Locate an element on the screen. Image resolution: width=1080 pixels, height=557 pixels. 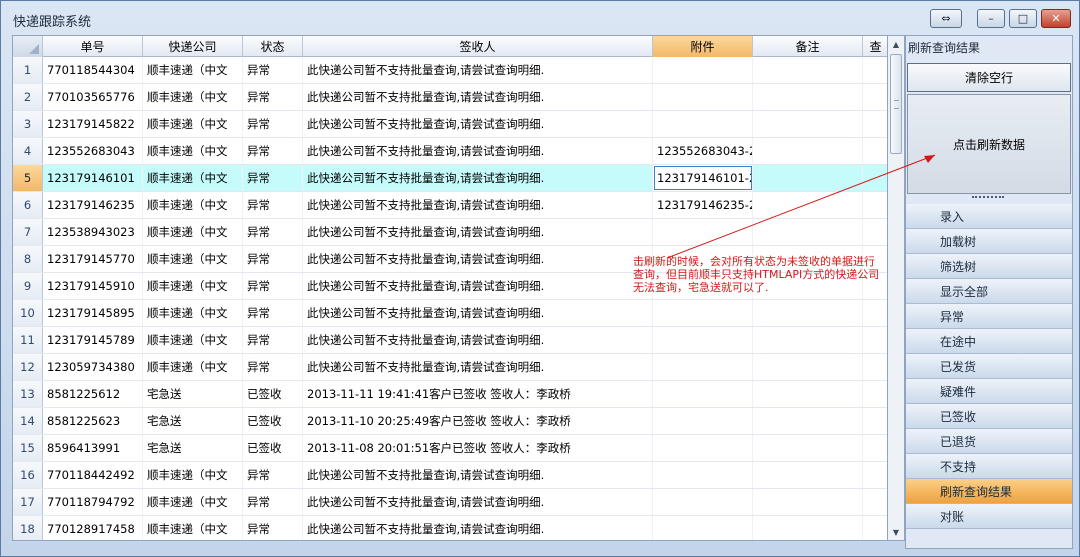
row-number: 16 is located at coordinates (28, 475).